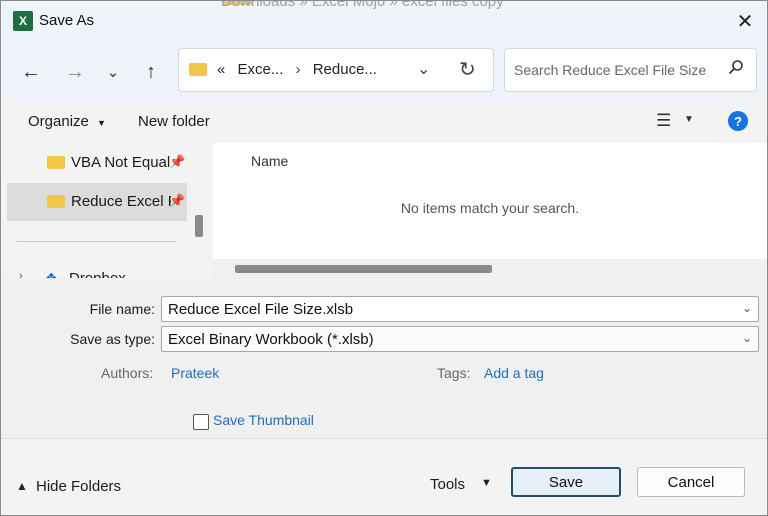 This screenshot has width=768, height=516. Describe the element at coordinates (78, 486) in the screenshot. I see `hide-folders-button: Hide Folders` at that location.